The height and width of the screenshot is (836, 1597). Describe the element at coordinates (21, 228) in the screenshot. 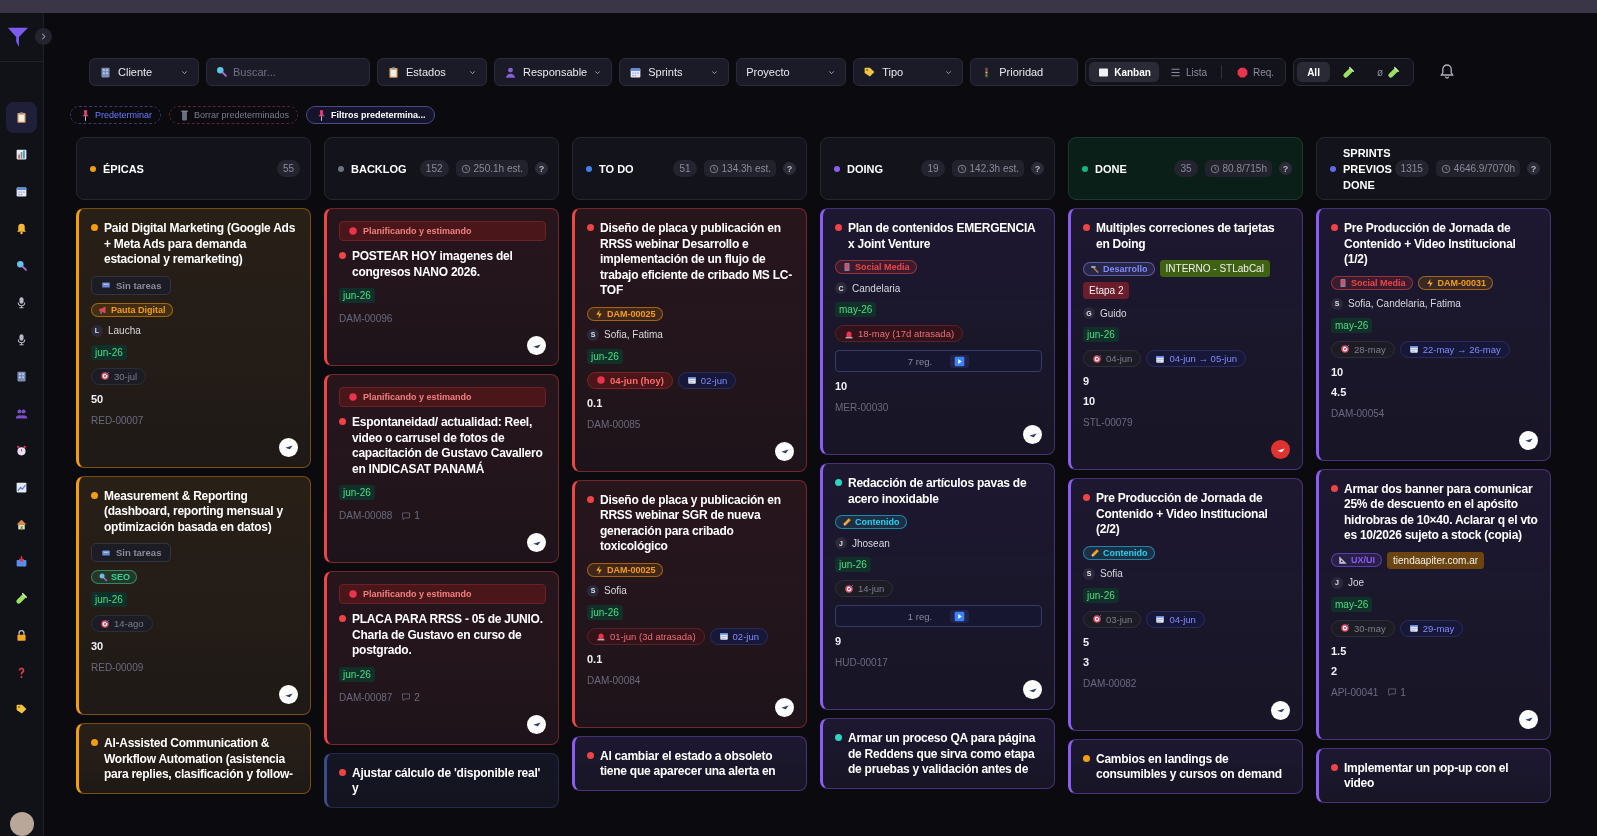

I see `bell-icon` at that location.